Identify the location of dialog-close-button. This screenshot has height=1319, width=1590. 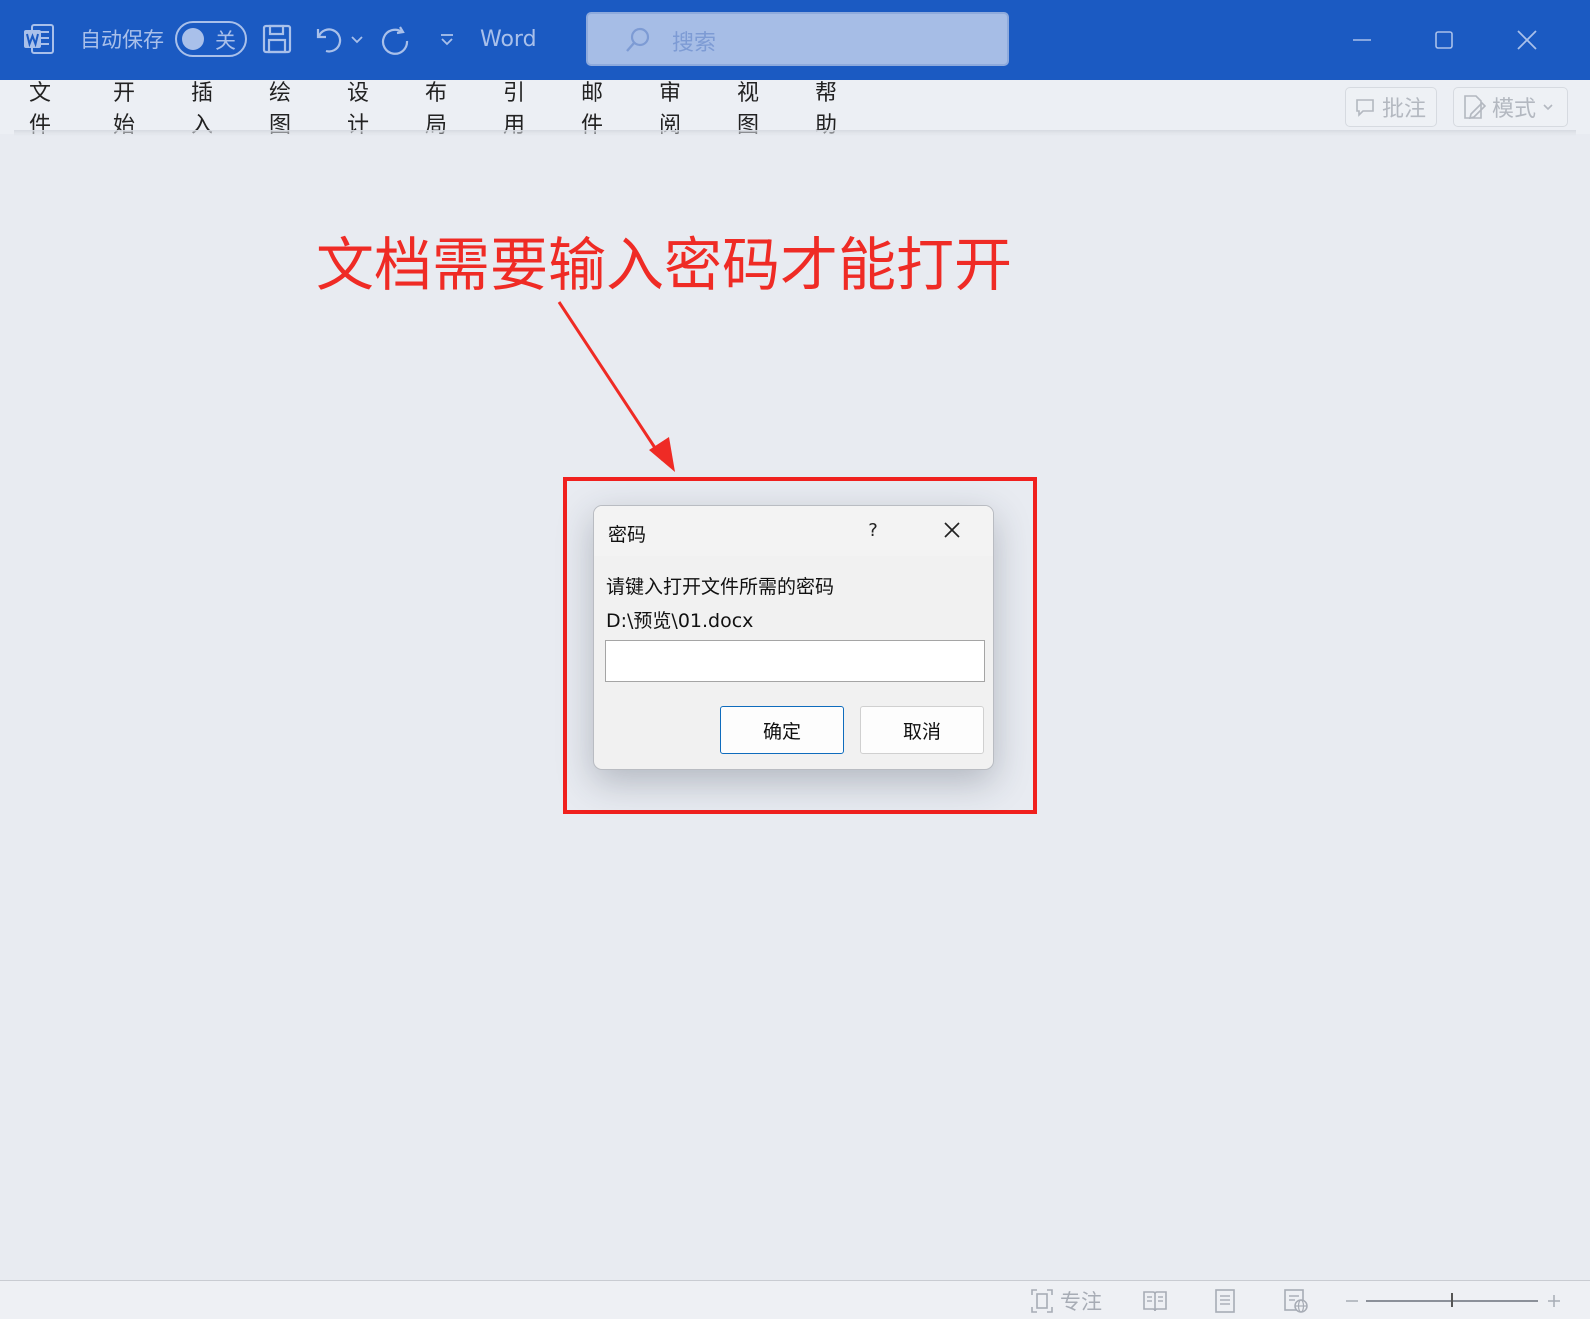
(952, 530).